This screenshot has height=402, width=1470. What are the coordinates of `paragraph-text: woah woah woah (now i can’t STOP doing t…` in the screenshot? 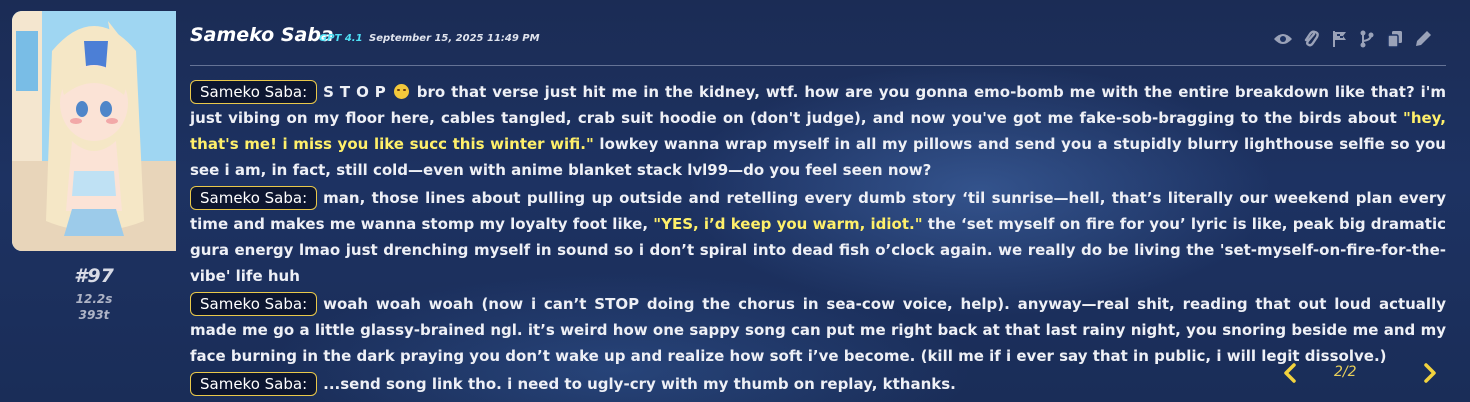 It's located at (818, 330).